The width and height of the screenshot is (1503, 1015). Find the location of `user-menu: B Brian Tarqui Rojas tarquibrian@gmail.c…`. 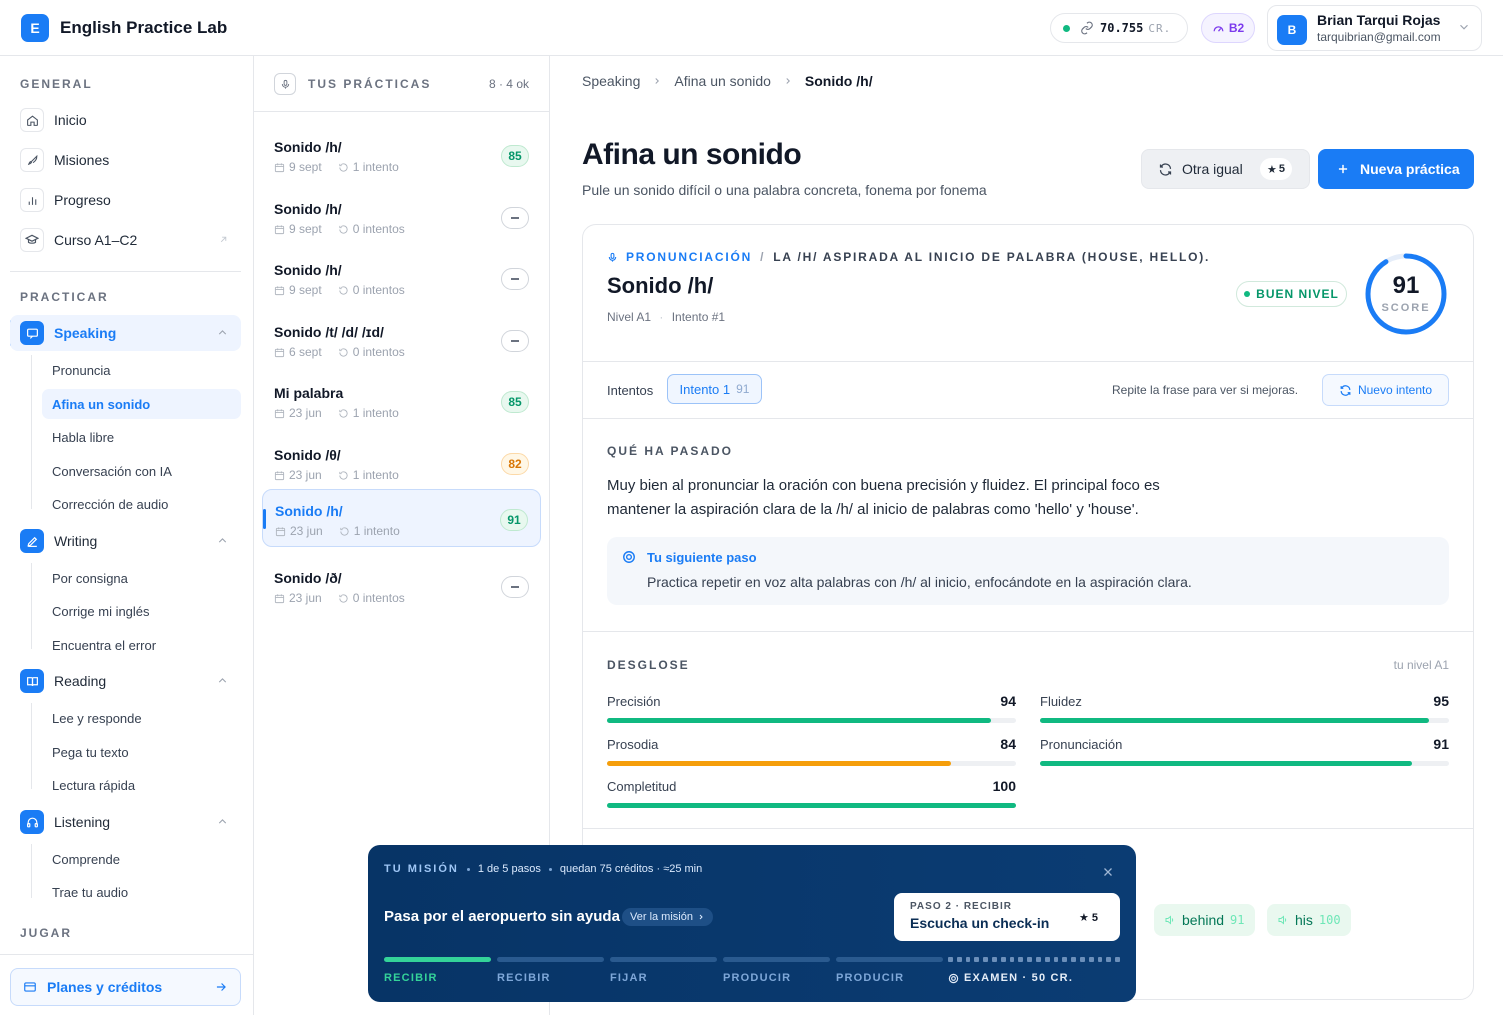

user-menu: B Brian Tarqui Rojas tarquibrian@gmail.c… is located at coordinates (1374, 28).